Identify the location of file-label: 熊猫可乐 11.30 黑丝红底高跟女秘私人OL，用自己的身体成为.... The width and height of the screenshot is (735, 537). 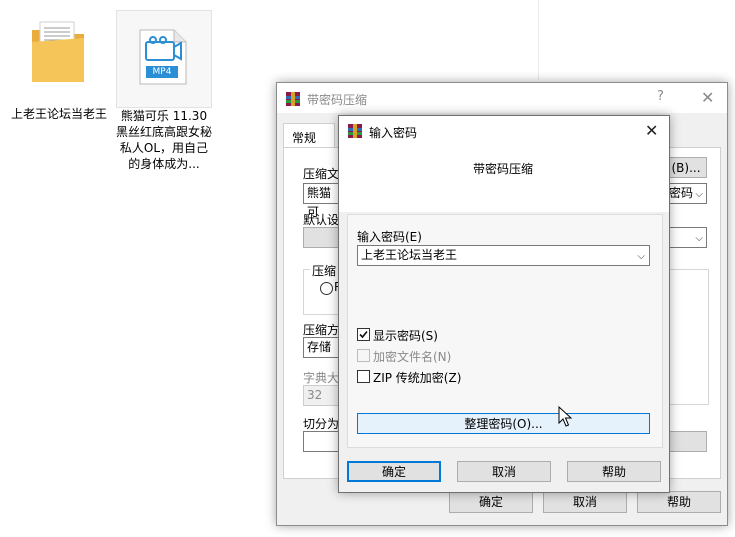
(164, 140).